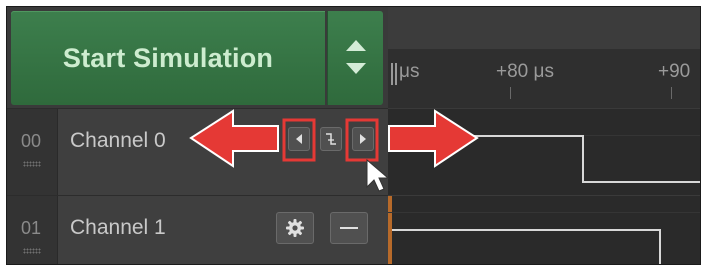  I want to click on ruler-tick-label: +90, so click(674, 71).